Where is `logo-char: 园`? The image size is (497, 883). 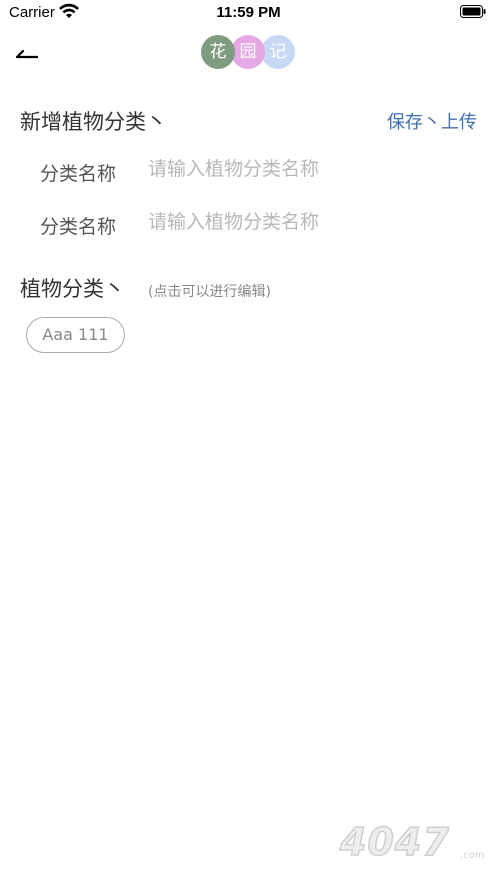
logo-char: 园 is located at coordinates (248, 52).